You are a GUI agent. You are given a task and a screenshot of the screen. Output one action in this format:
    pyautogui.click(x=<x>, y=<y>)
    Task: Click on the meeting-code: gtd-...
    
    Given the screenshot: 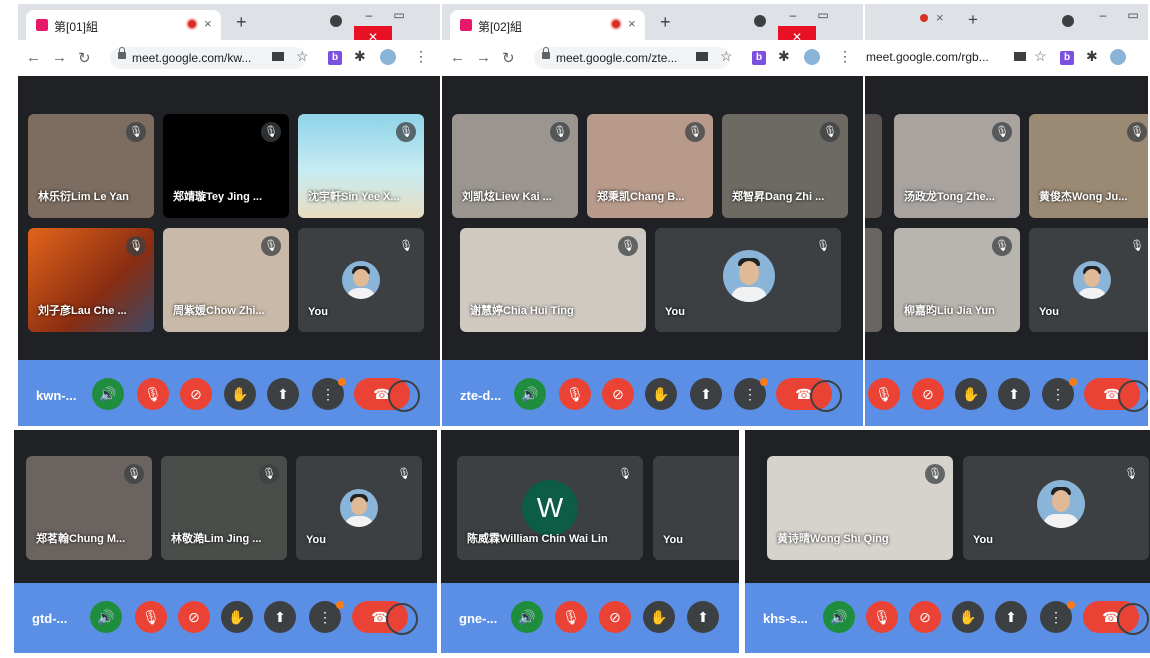 What is the action you would take?
    pyautogui.click(x=49, y=618)
    